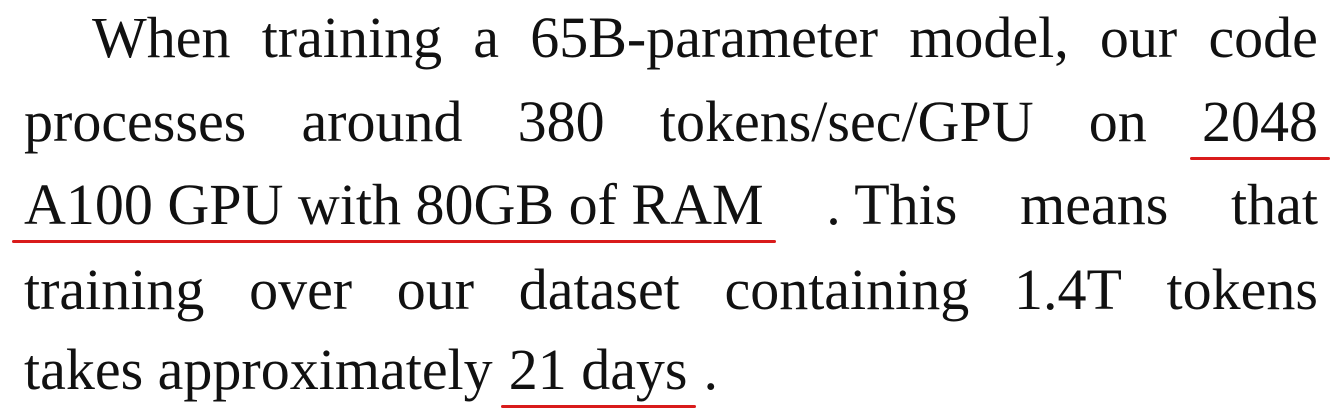  Describe the element at coordinates (599, 289) in the screenshot. I see `word: dataset` at that location.